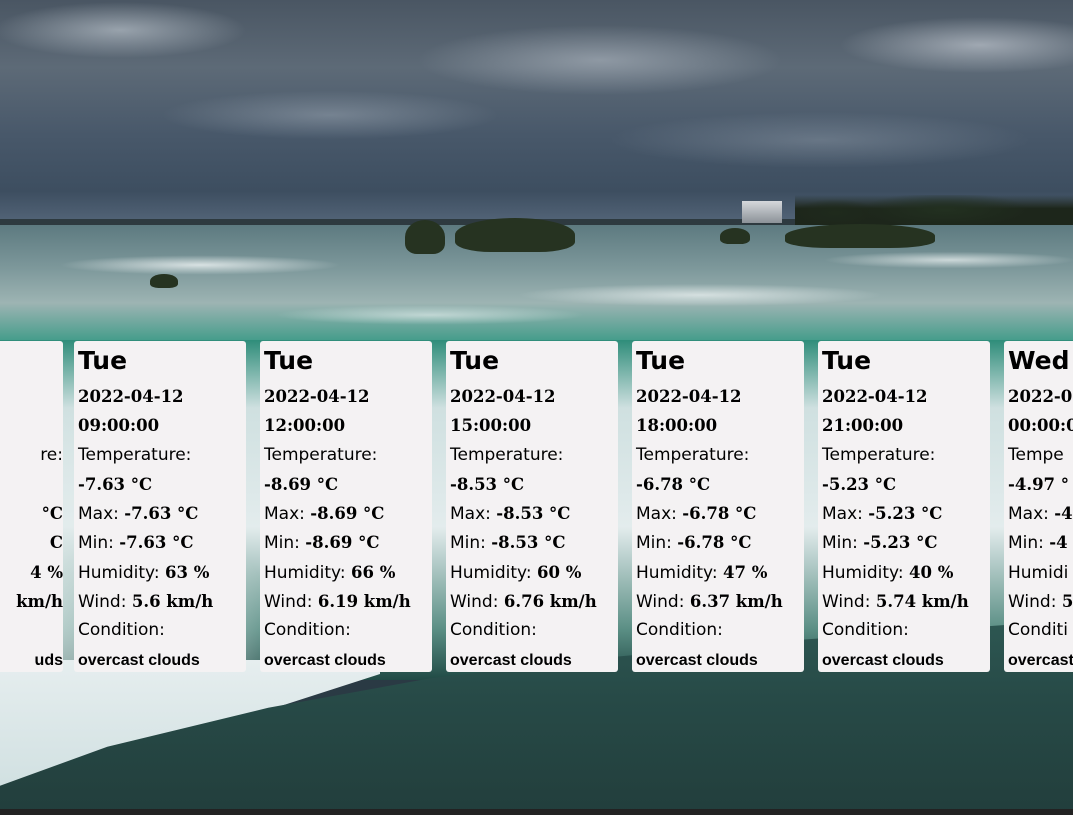 Image resolution: width=1073 pixels, height=815 pixels. Describe the element at coordinates (1063, 514) in the screenshot. I see `max-value: -4` at that location.